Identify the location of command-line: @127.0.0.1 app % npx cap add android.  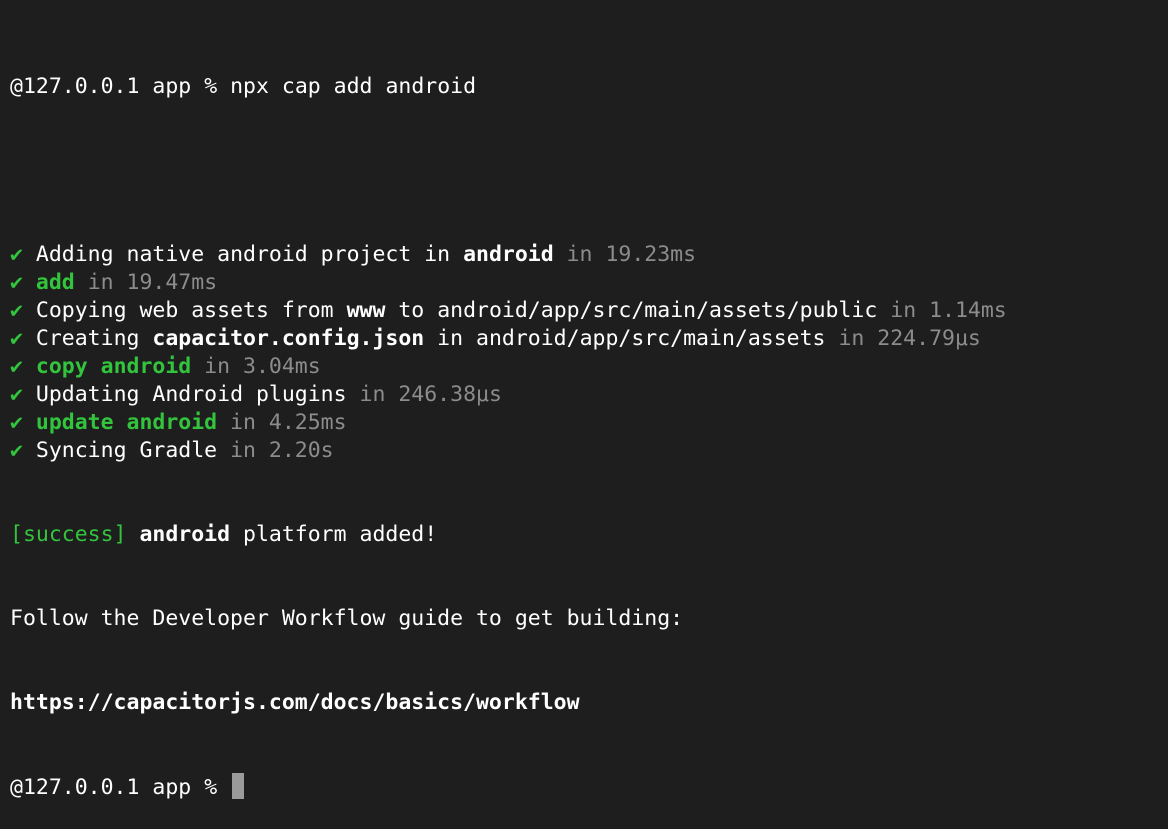
(589, 87).